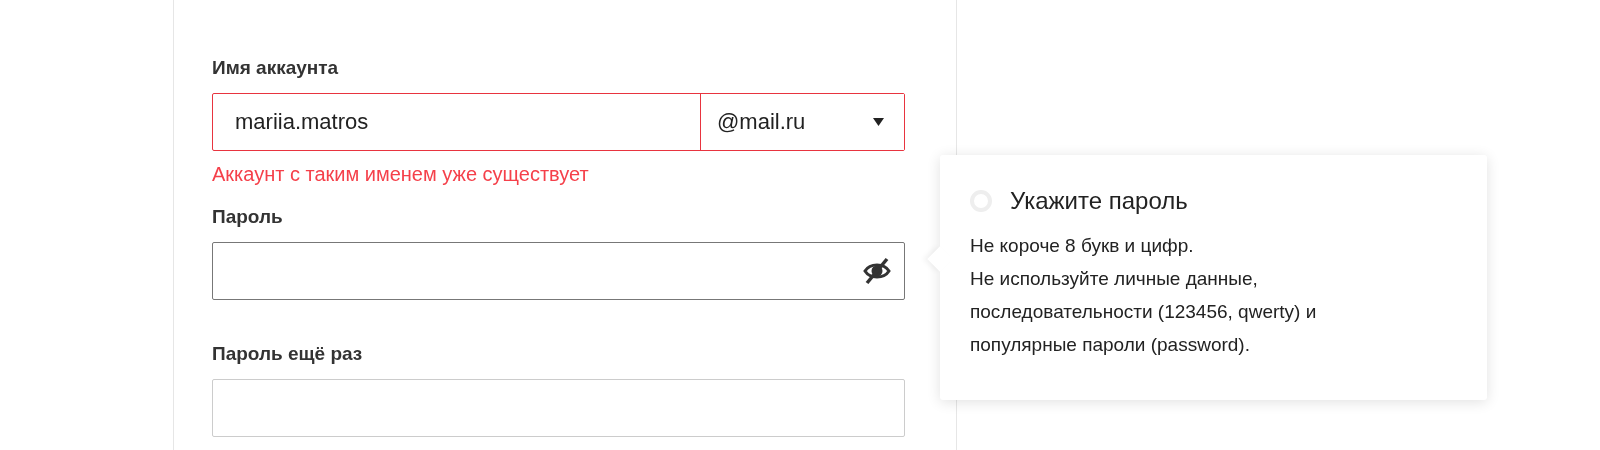 The height and width of the screenshot is (450, 1600). What do you see at coordinates (1144, 312) in the screenshot?
I see `hint-text: Не используйте личные данные, последовательности (123456, qwerty) и популярные пароли (password).` at bounding box center [1144, 312].